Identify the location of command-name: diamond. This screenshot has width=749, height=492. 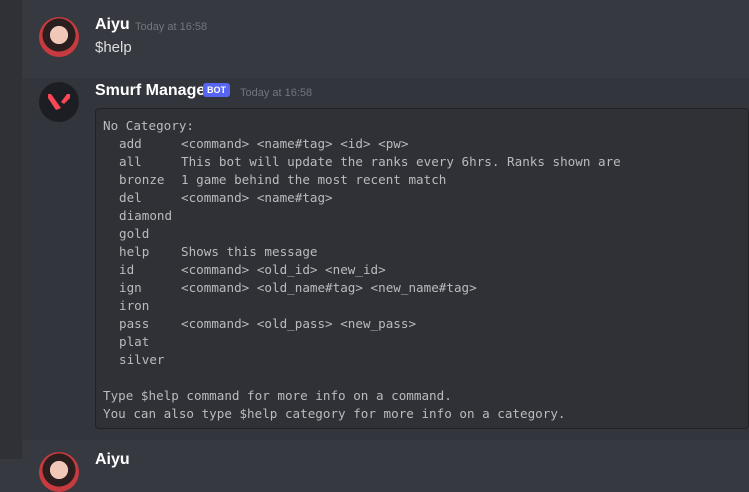
(146, 215).